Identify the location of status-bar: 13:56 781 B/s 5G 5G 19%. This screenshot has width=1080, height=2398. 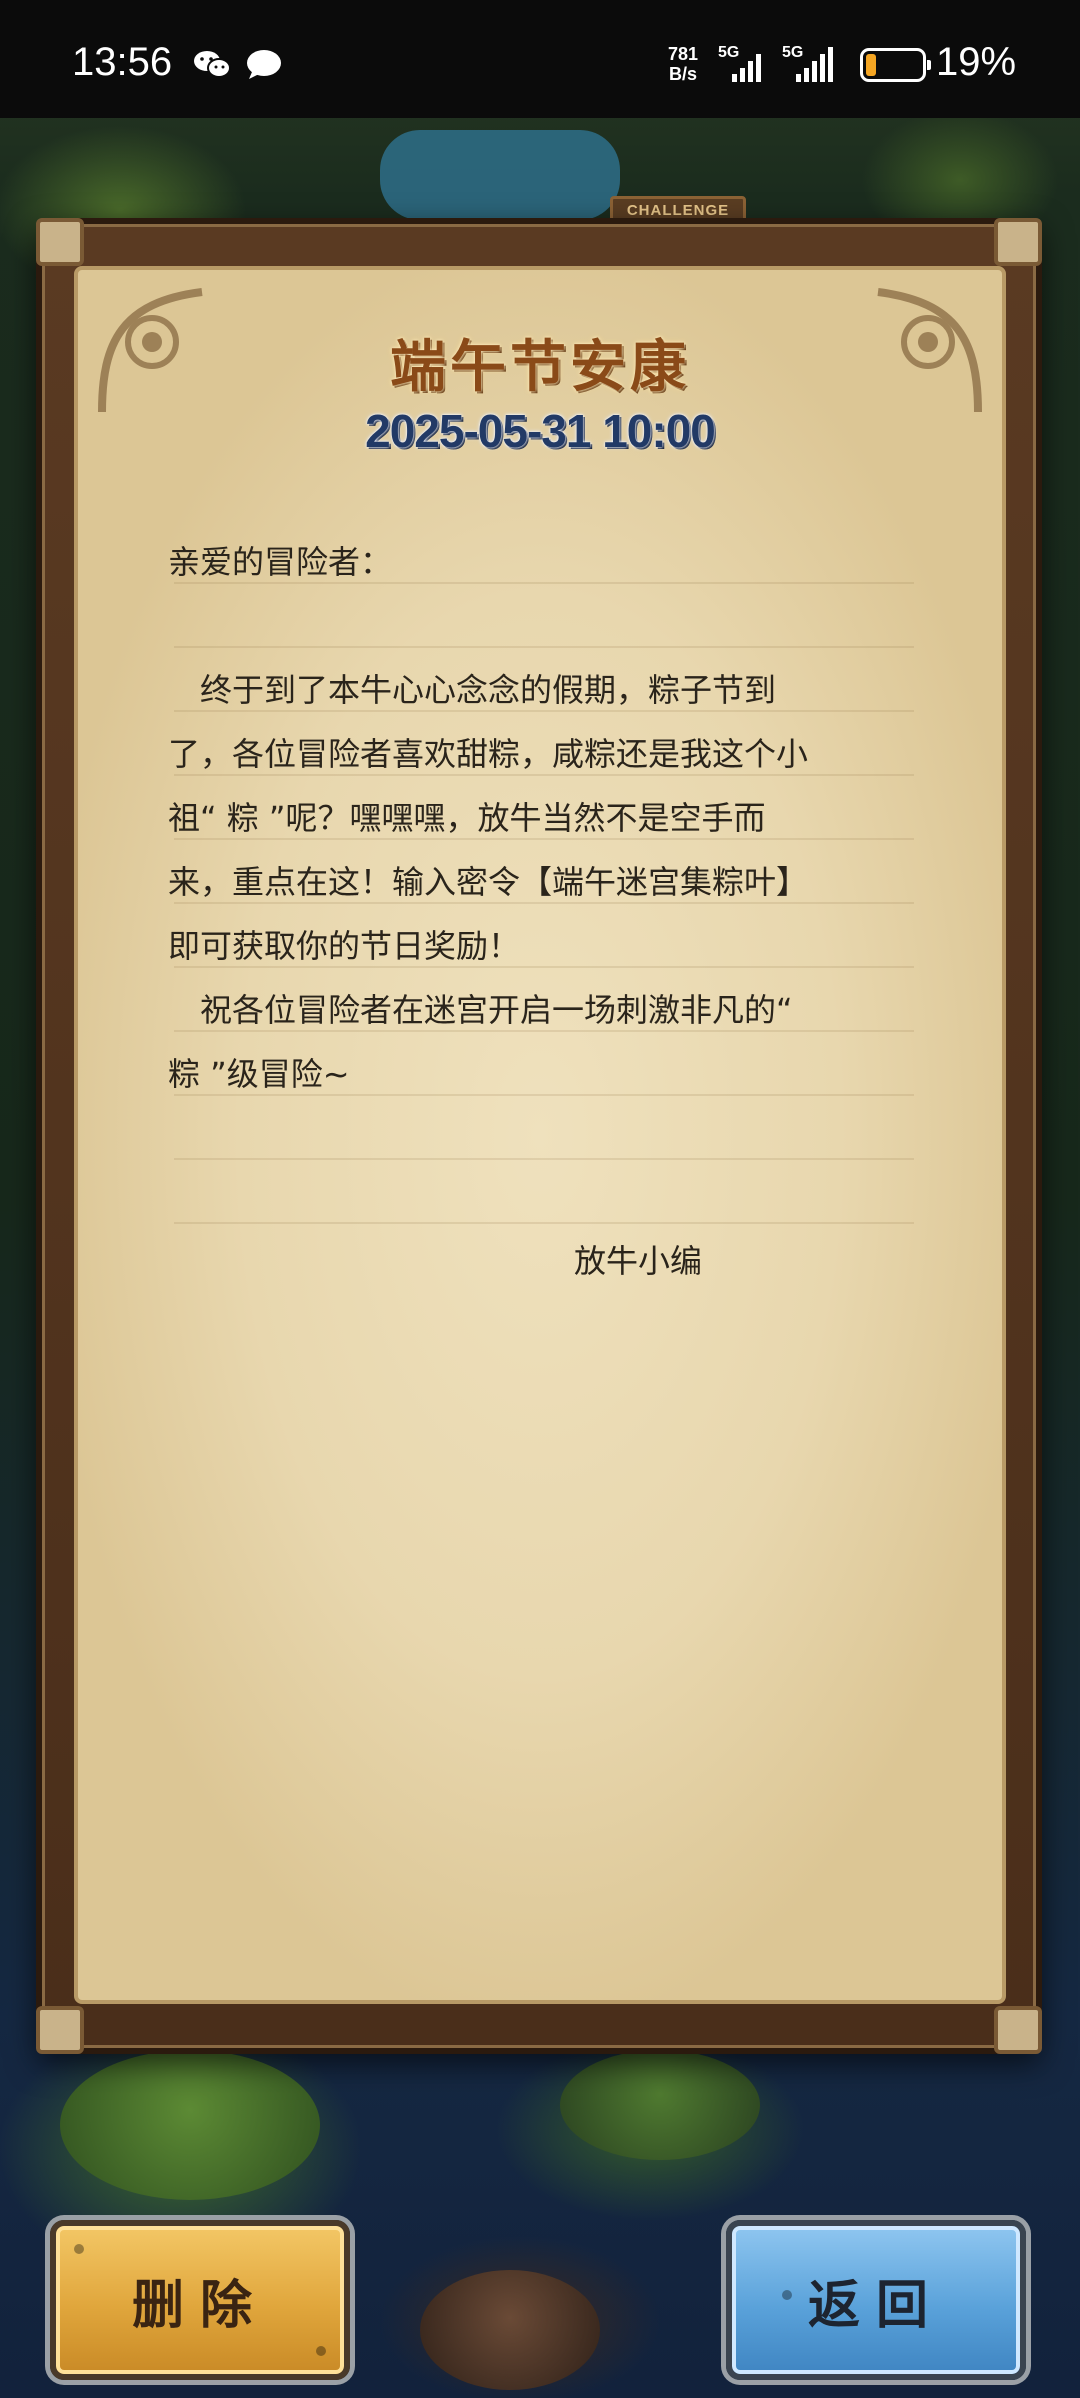
(540, 59).